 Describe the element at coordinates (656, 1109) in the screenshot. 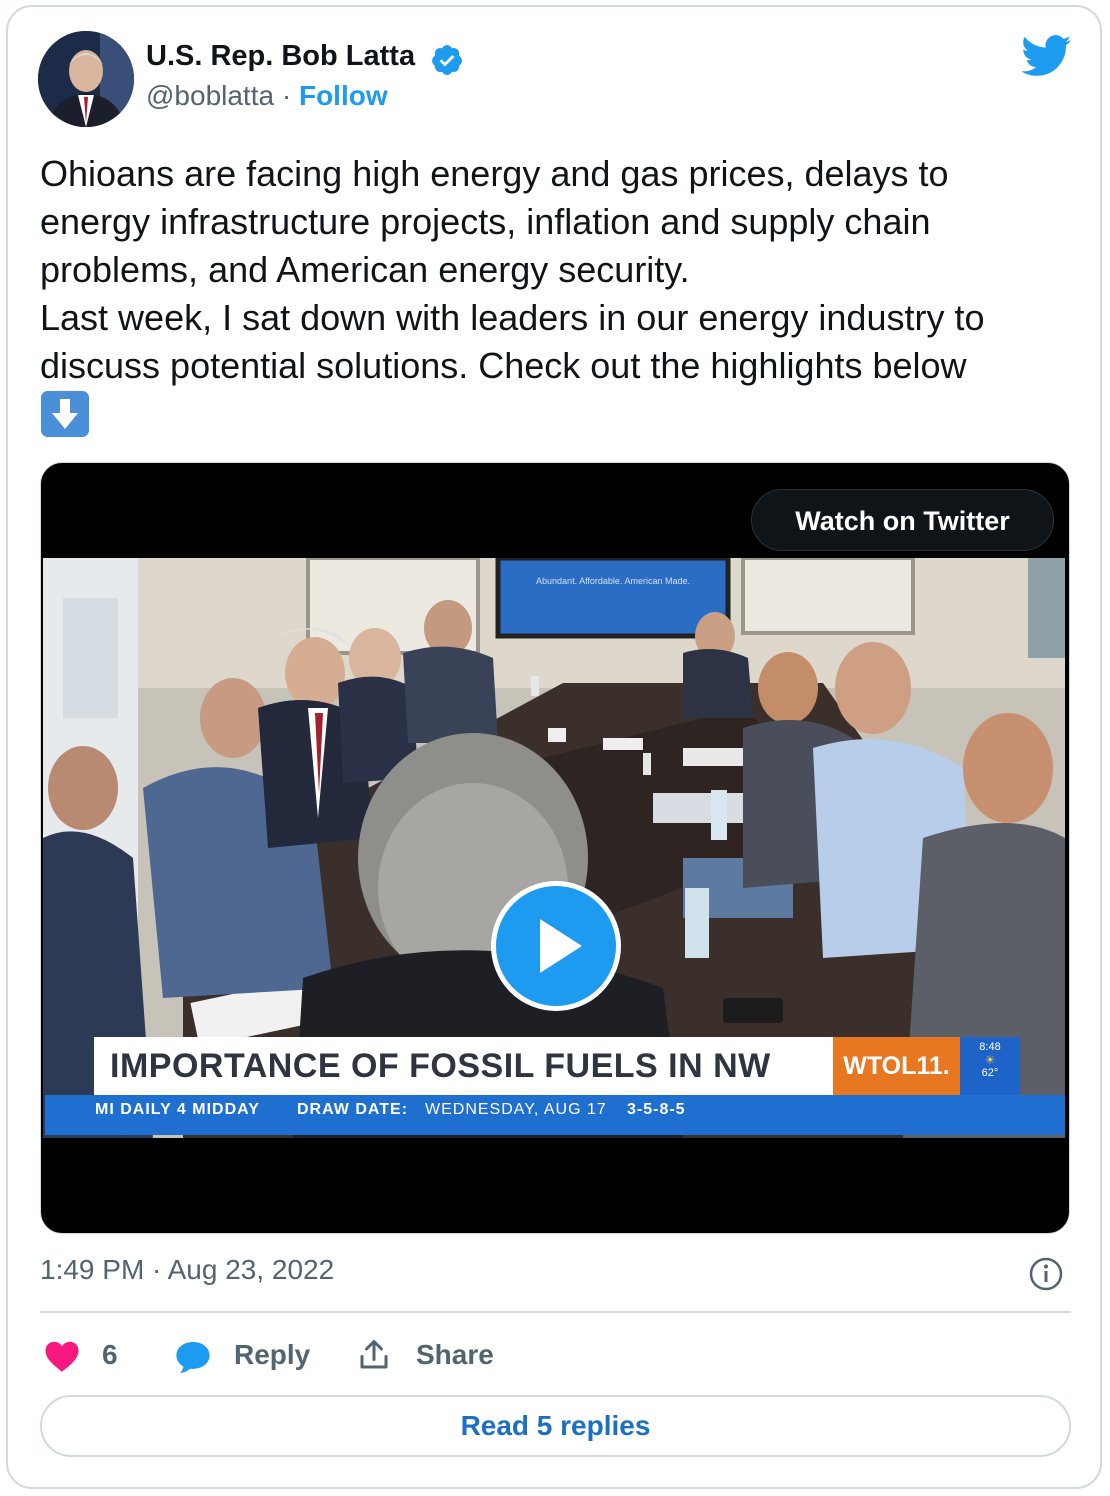

I see `ticker-numbers: 3-5-8-5` at that location.